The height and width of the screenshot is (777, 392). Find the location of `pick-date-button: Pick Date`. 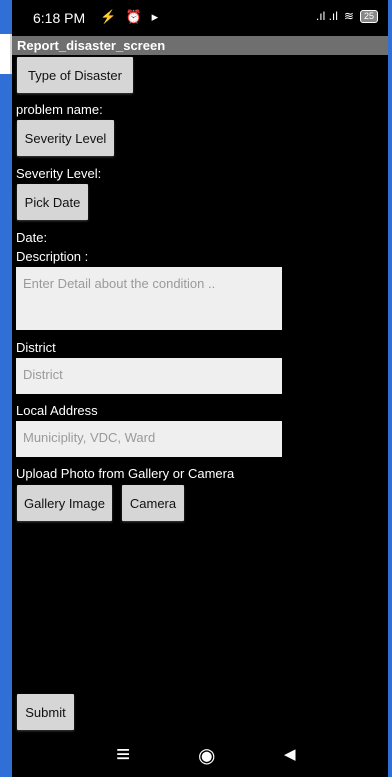

pick-date-button: Pick Date is located at coordinates (52, 202).